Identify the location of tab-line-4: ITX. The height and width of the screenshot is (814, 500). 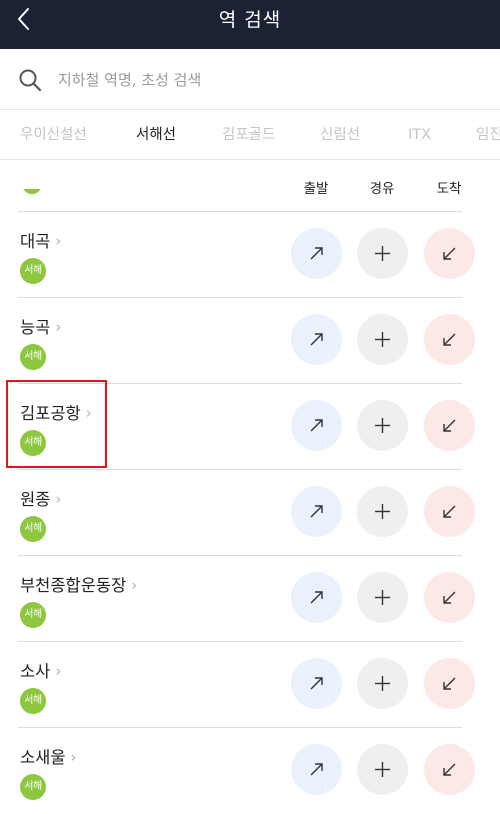
(419, 134).